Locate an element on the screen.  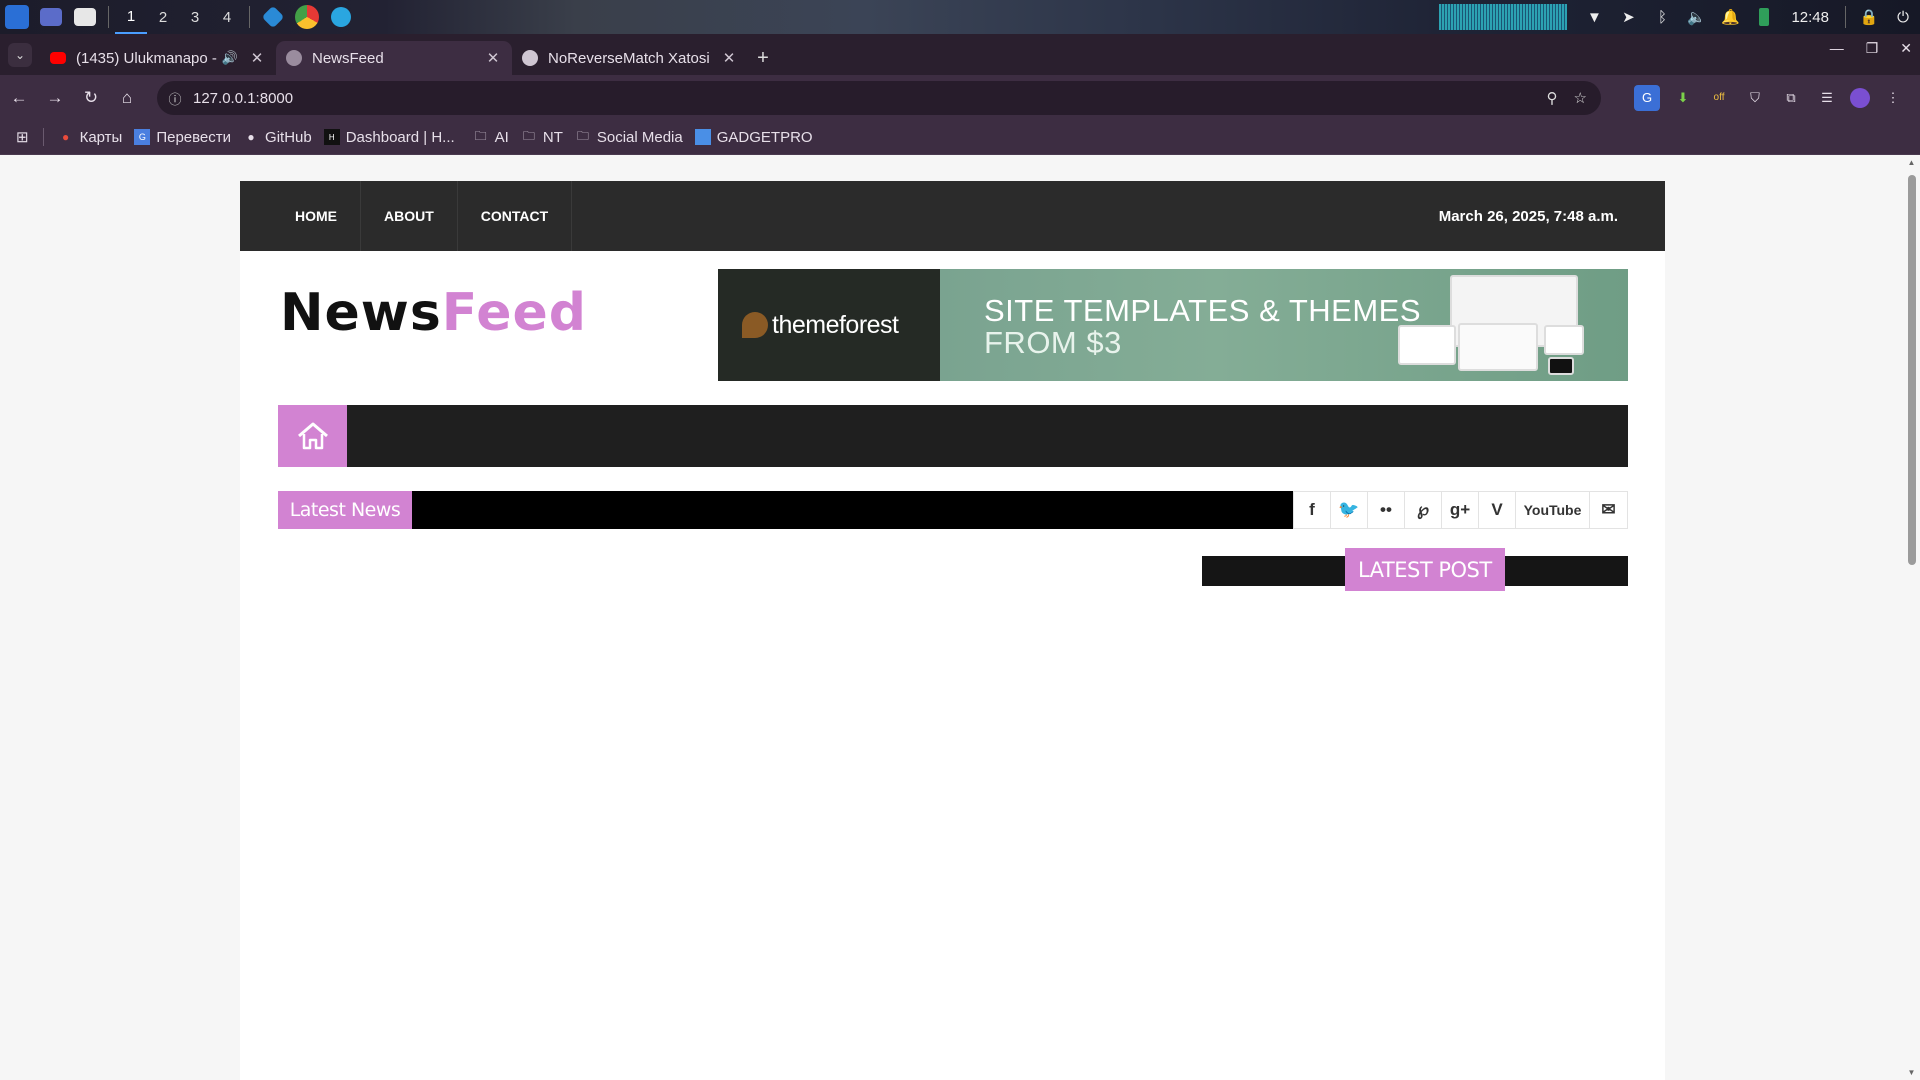
bookmark-label: AI is located at coordinates (501, 137).